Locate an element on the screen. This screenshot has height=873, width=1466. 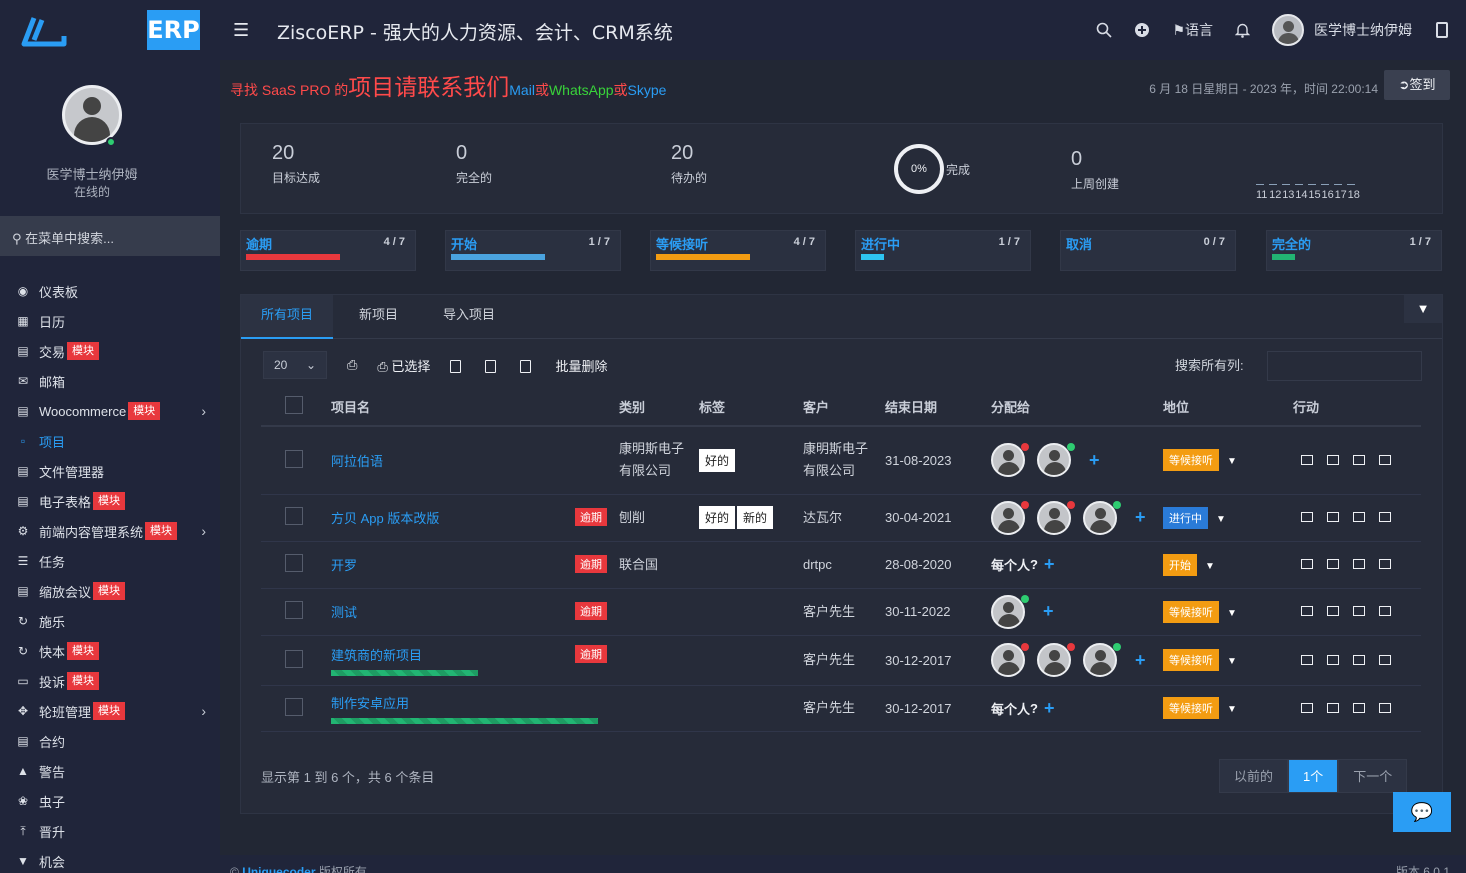
status-card: 进行中 1 / 7 is located at coordinates (943, 250).